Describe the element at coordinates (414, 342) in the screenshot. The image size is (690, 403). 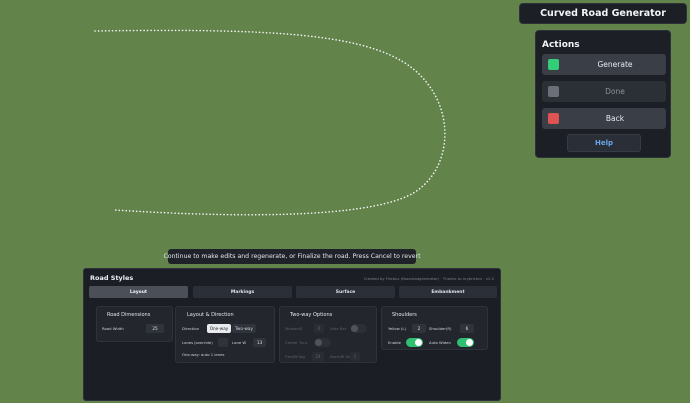
I see `enable-toggle` at that location.